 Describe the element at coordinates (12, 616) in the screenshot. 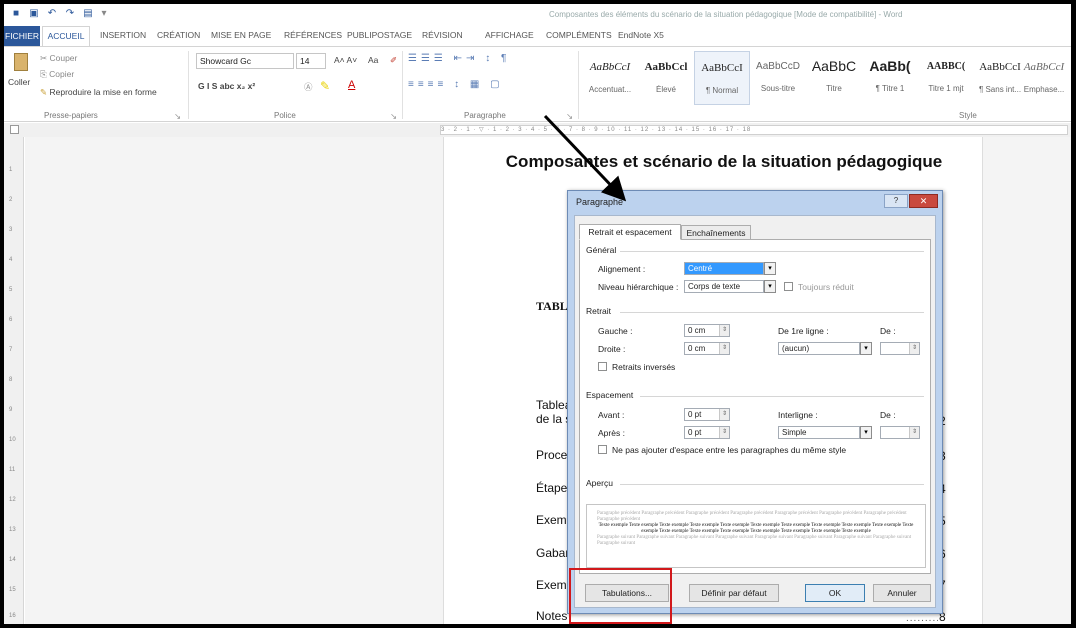

I see `vruler-number: 16` at that location.